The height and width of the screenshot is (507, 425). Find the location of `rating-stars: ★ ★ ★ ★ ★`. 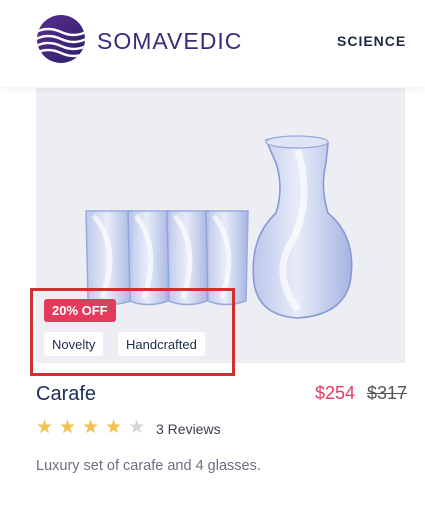

rating-stars: ★ ★ ★ ★ ★ is located at coordinates (90, 428).